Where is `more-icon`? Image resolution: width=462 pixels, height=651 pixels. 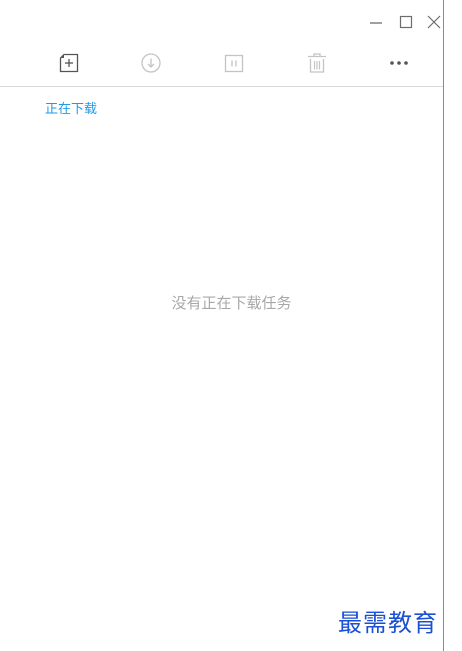 more-icon is located at coordinates (399, 63).